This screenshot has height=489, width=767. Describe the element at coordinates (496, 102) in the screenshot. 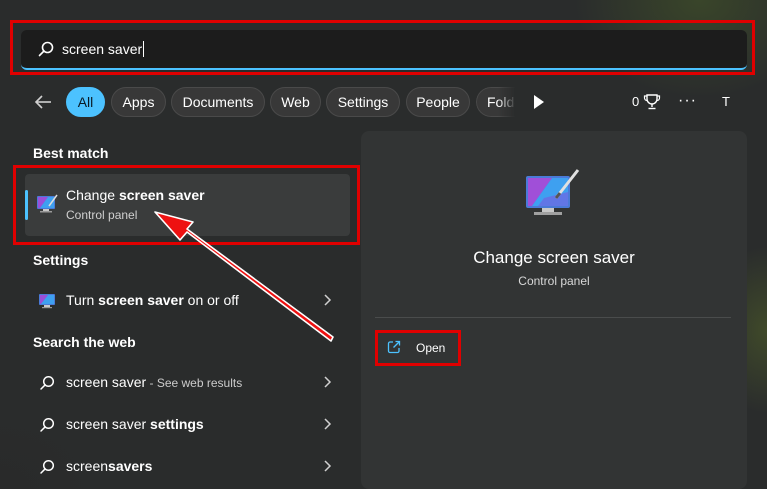

I see `filter-chip-folders: Folders` at that location.